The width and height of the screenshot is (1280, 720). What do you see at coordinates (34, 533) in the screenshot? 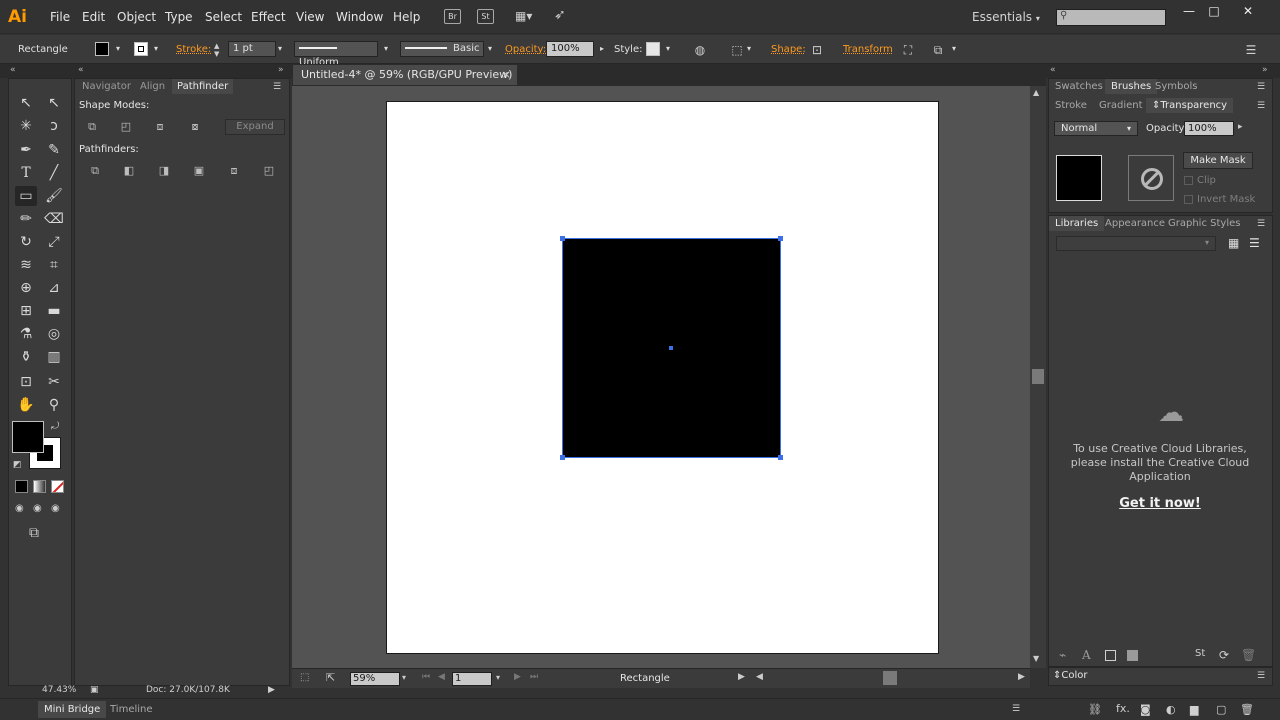
I see `screen-mode-icon: ⧉` at bounding box center [34, 533].